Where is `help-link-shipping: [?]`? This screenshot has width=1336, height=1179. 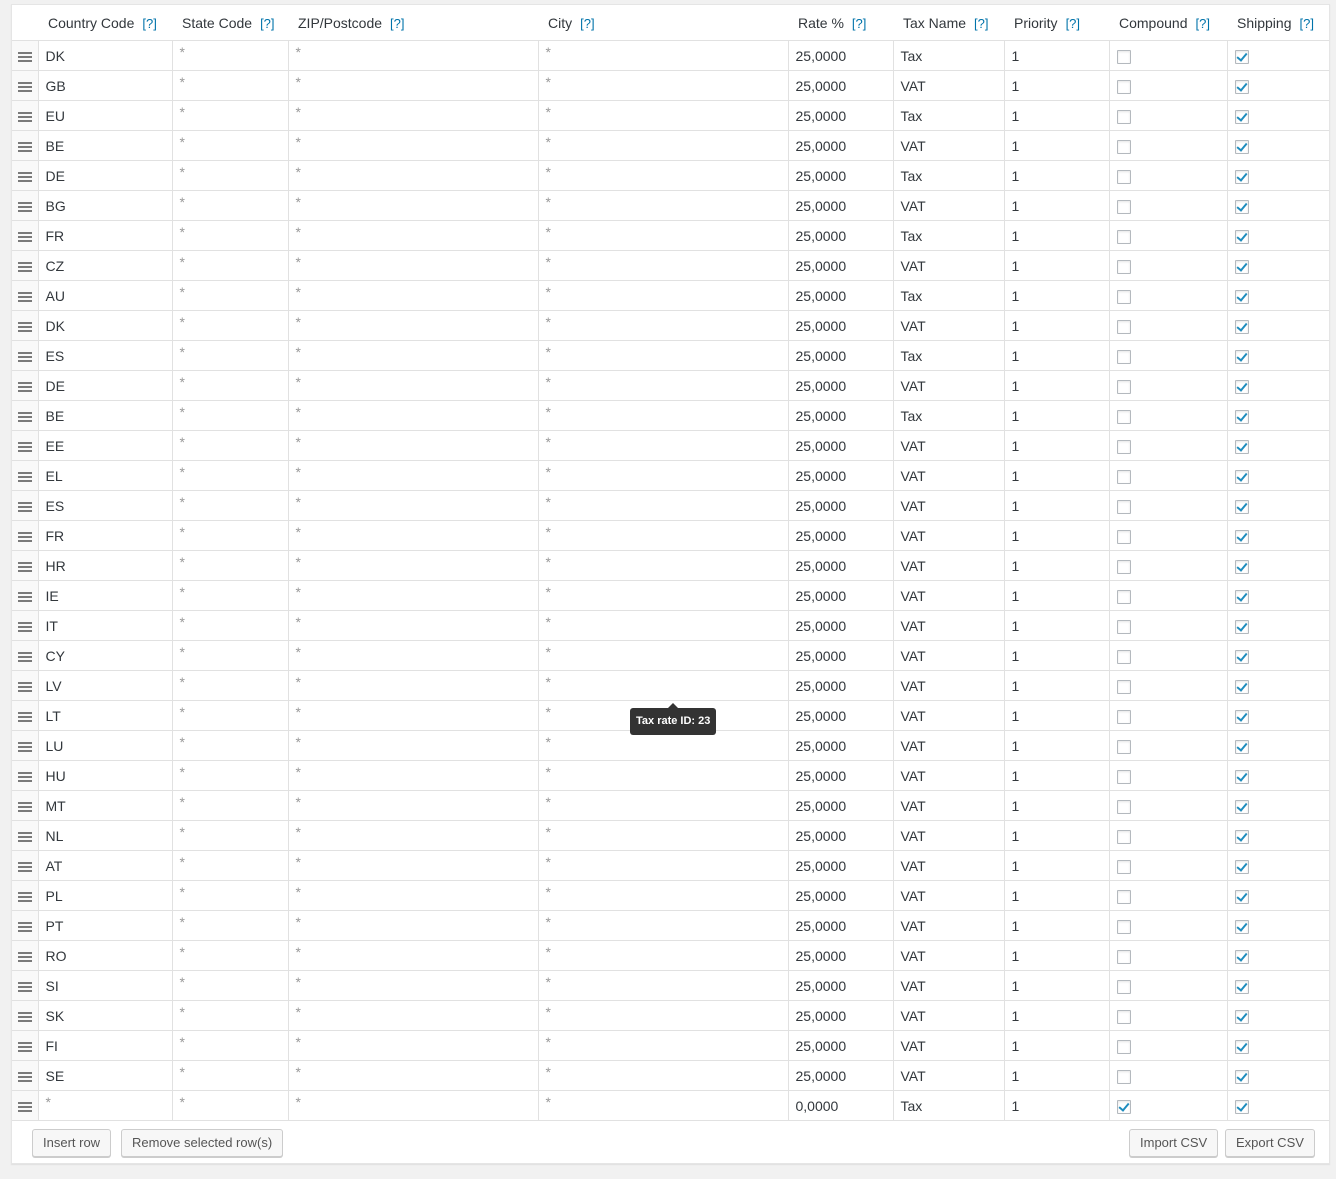
help-link-shipping: [?] is located at coordinates (1307, 23).